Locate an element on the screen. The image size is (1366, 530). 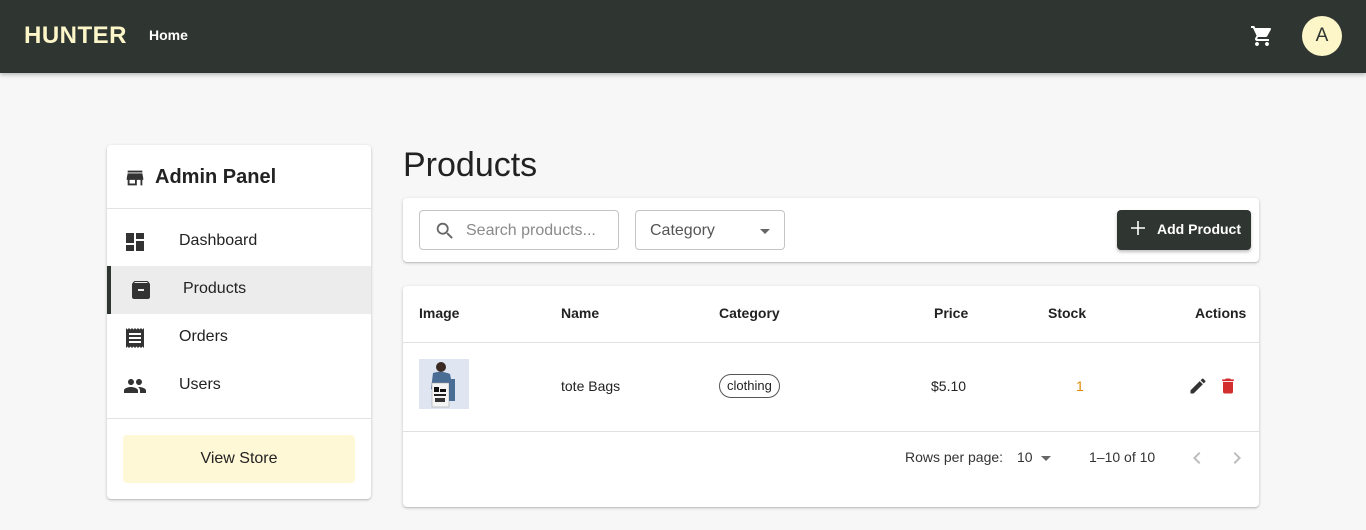
brand-logo: HUNTER is located at coordinates (75, 36).